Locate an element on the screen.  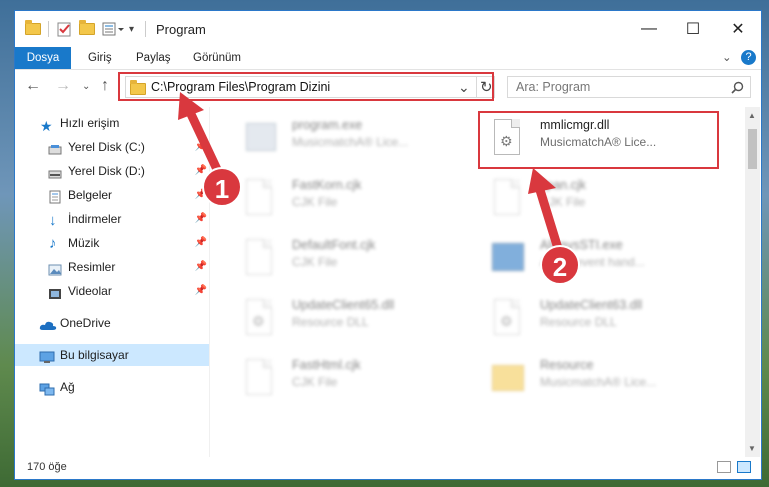
arrow-2-head is located at coordinates (542, 181).